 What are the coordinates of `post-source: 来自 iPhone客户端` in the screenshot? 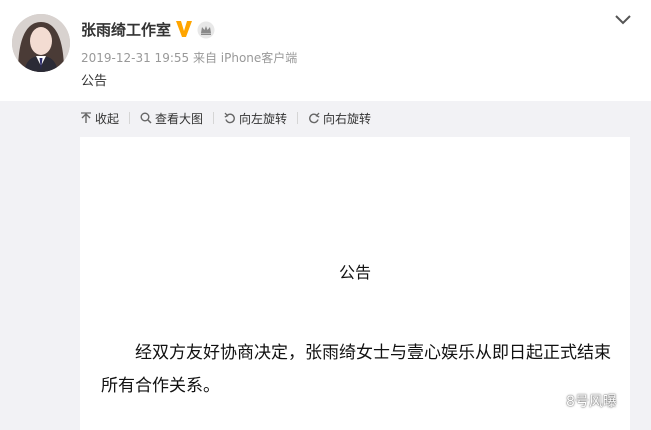 It's located at (245, 58).